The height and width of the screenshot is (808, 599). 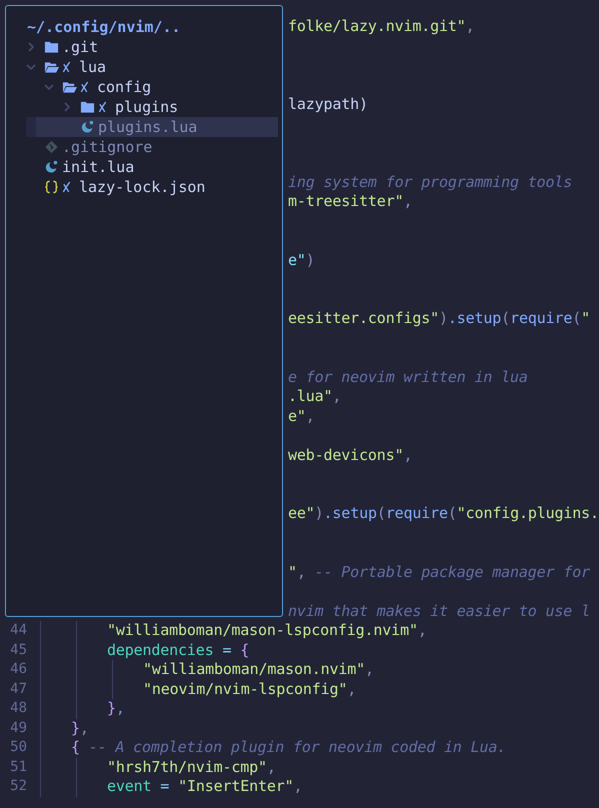 I want to click on code-token: "InsertEnter", so click(x=236, y=786).